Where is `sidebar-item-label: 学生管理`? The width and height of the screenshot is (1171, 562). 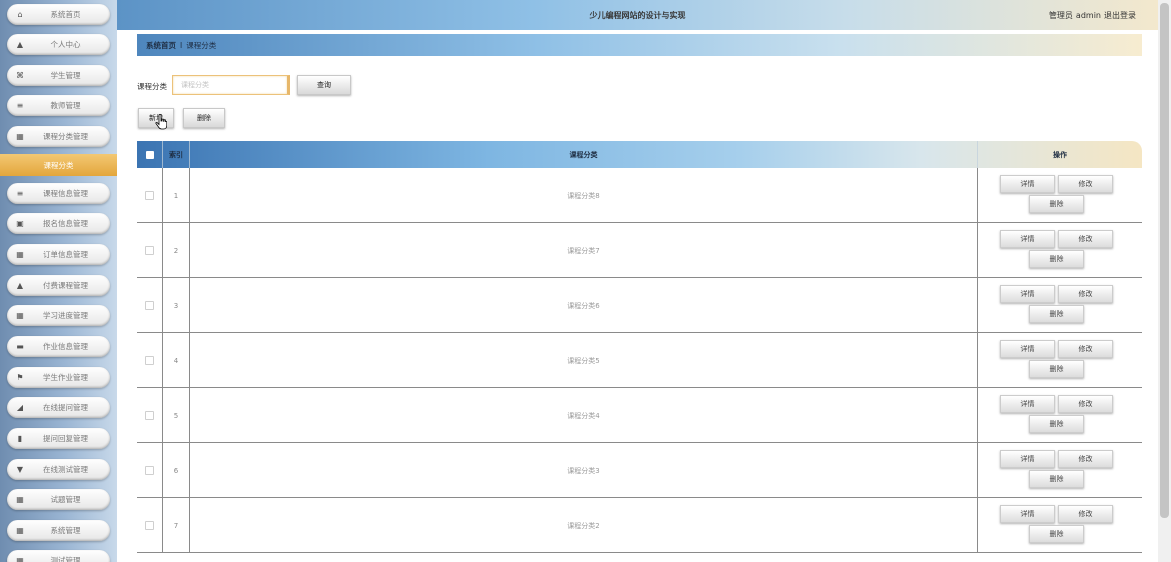
sidebar-item-label: 学生管理 is located at coordinates (65, 75).